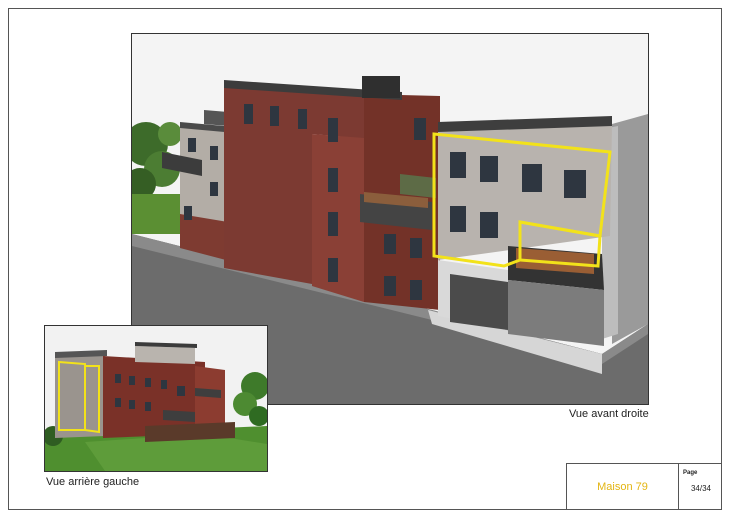 The width and height of the screenshot is (736, 521). I want to click on inset-view-caption: Vue arrière gauche, so click(93, 482).